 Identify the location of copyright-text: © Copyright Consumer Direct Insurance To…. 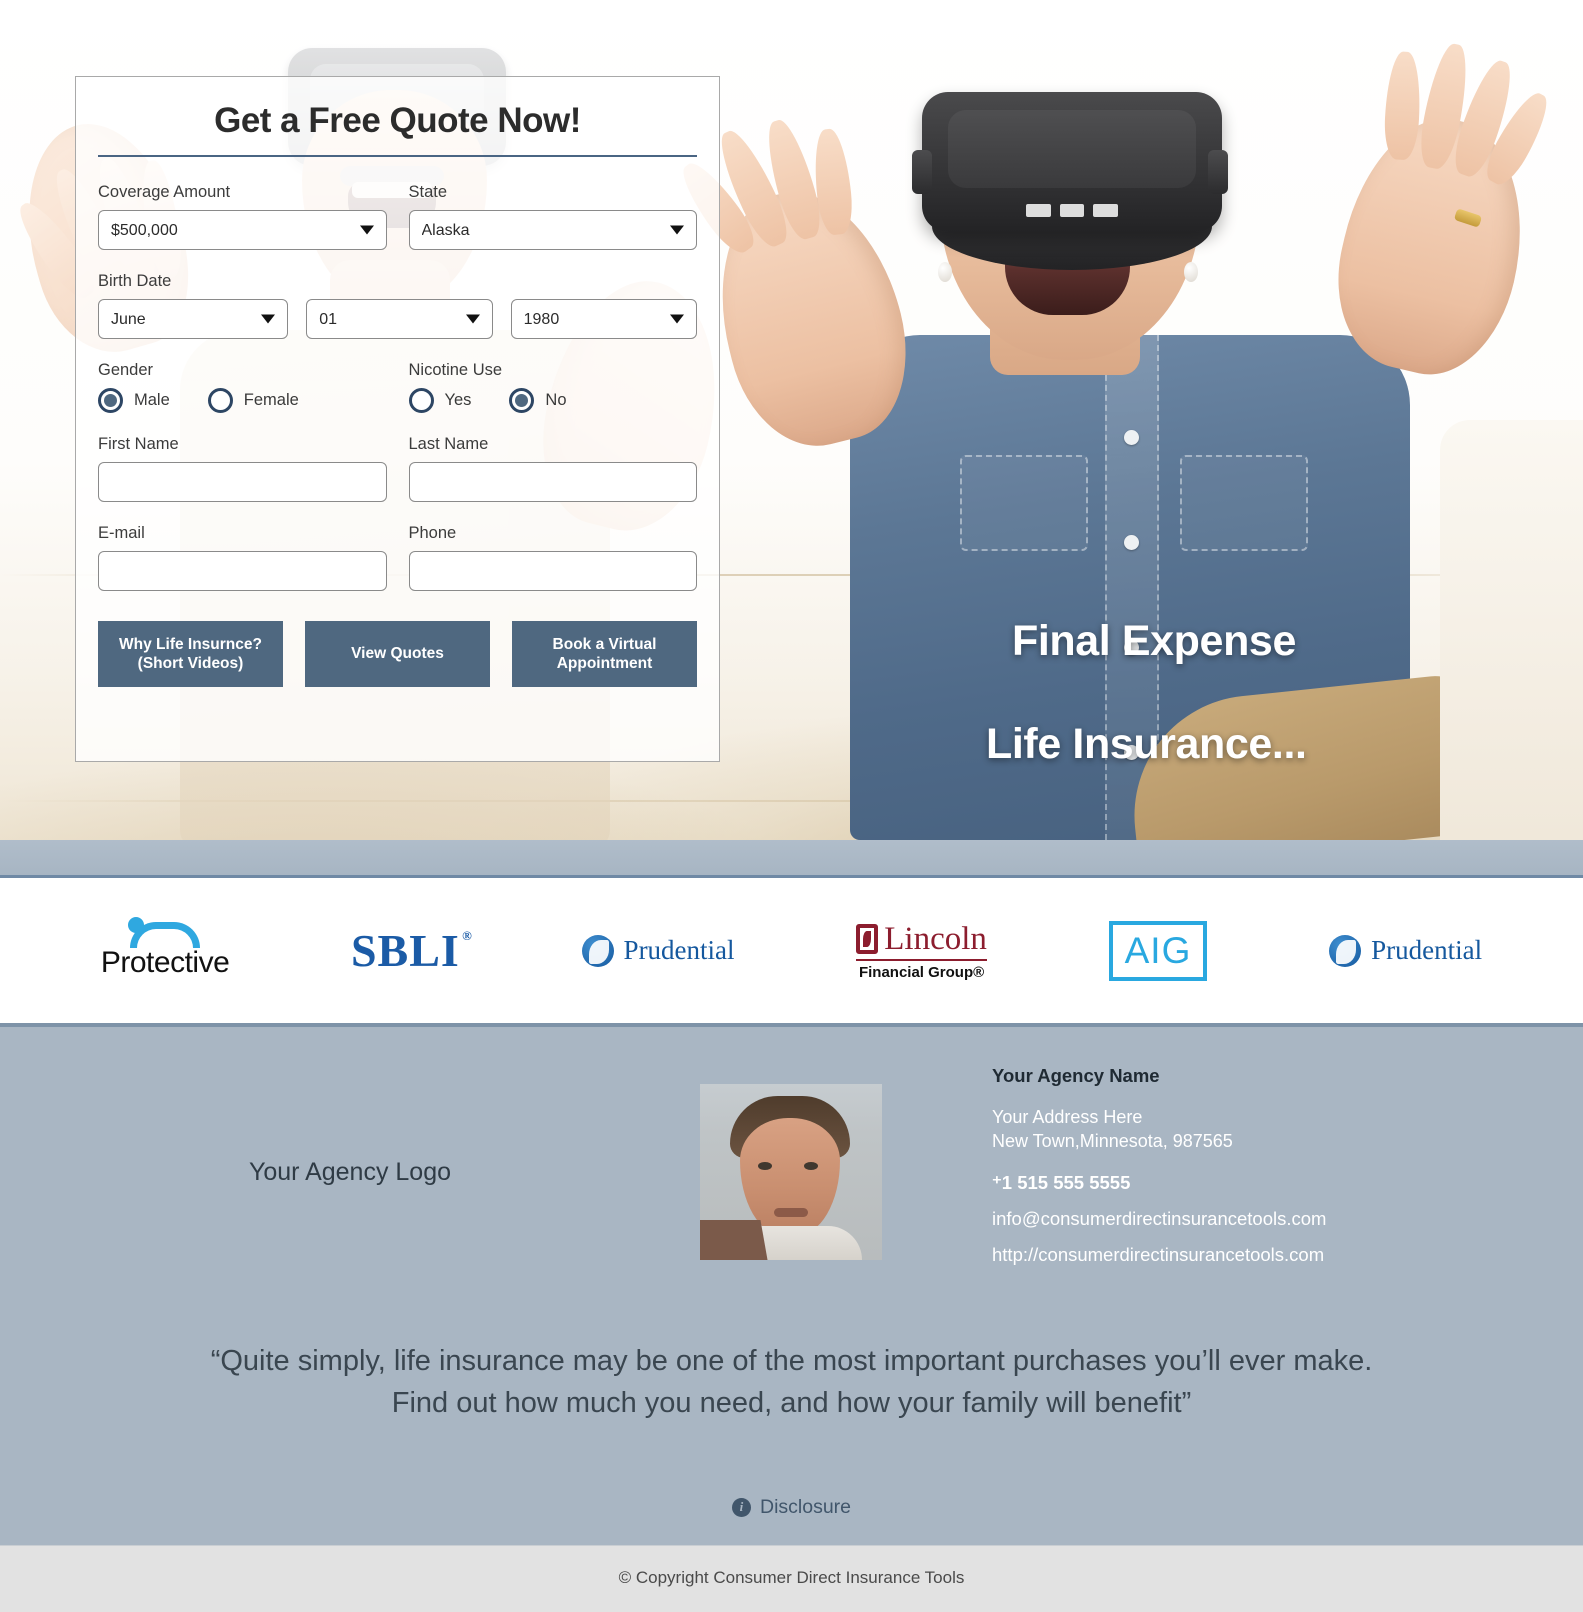
(791, 1577).